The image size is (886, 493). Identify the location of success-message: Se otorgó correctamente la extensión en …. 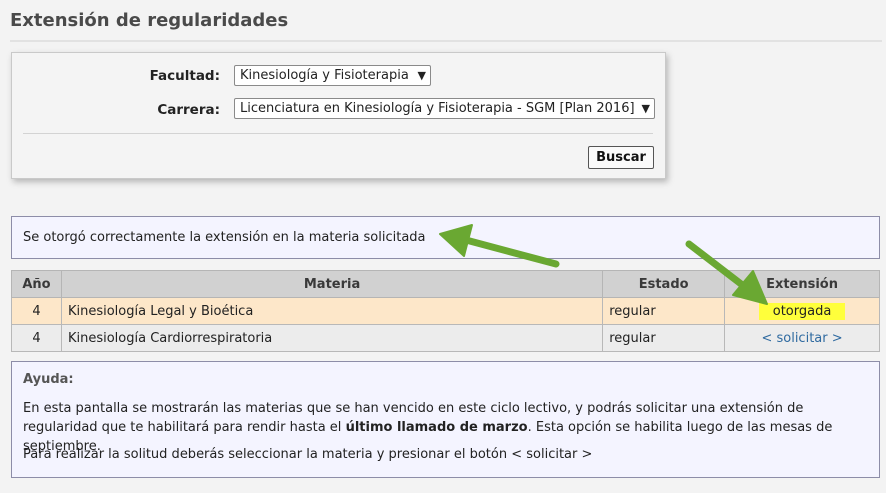
(445, 237).